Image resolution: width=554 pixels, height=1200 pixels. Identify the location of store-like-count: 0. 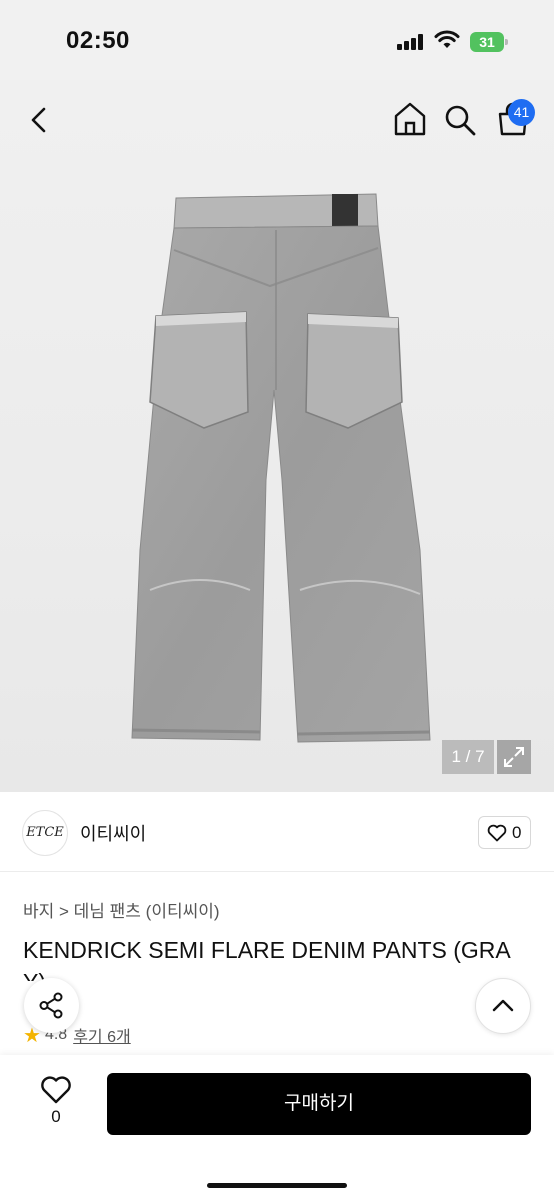
(517, 832).